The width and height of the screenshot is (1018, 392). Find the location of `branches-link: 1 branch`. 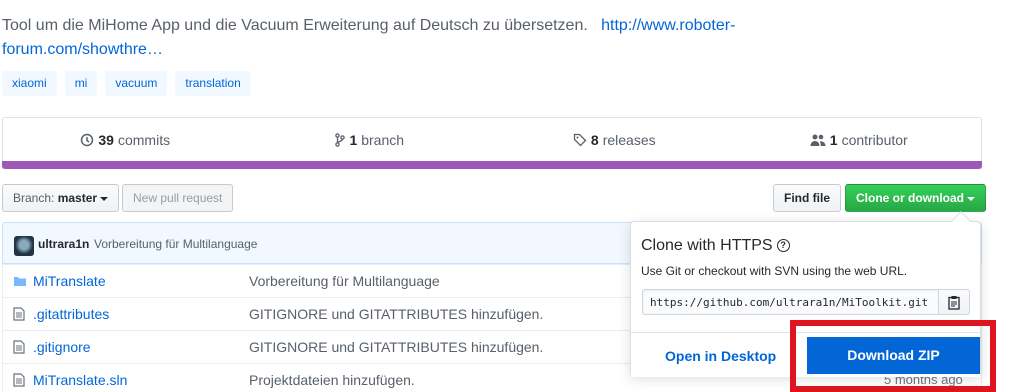

branches-link: 1 branch is located at coordinates (370, 140).